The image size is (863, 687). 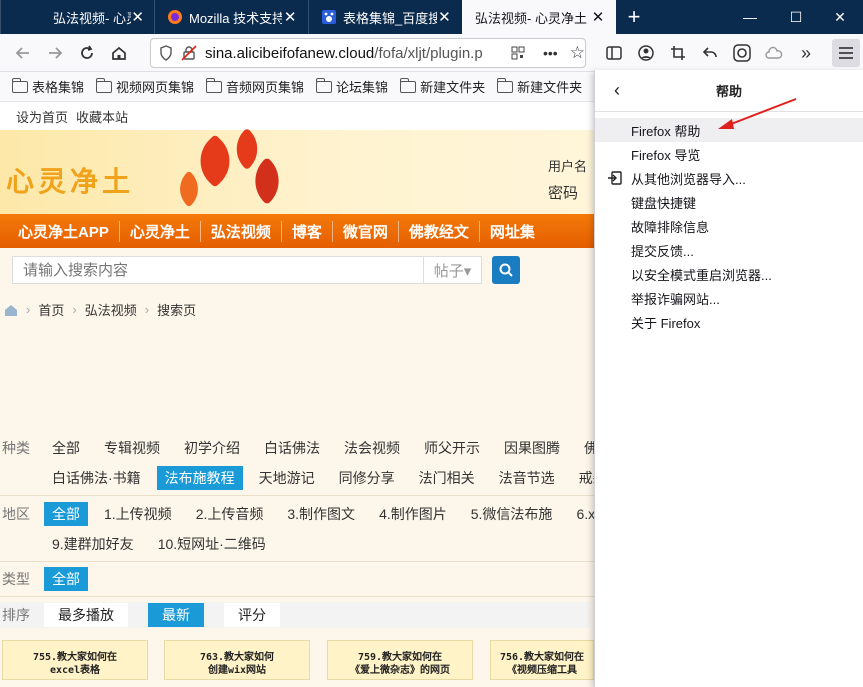 What do you see at coordinates (846, 53) in the screenshot?
I see `hamburger-menu-button` at bounding box center [846, 53].